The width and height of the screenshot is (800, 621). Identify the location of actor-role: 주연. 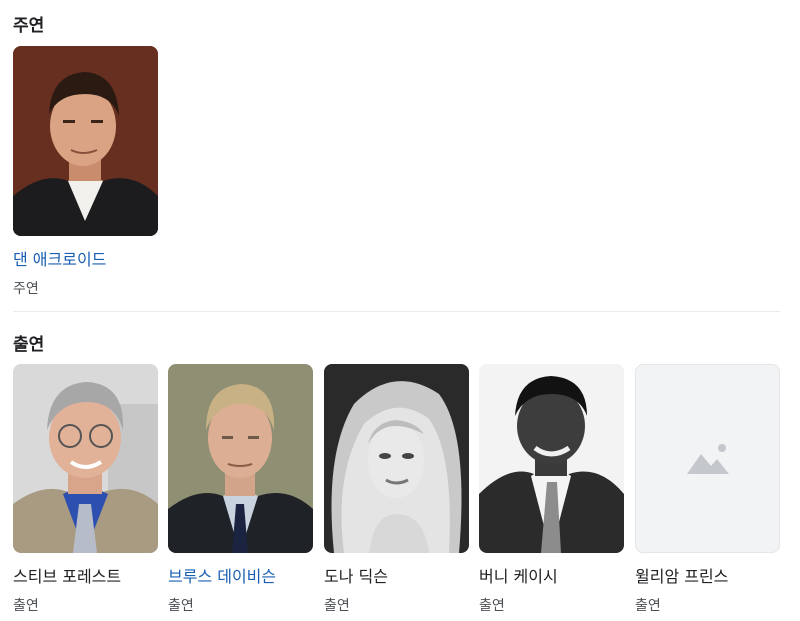
(26, 289).